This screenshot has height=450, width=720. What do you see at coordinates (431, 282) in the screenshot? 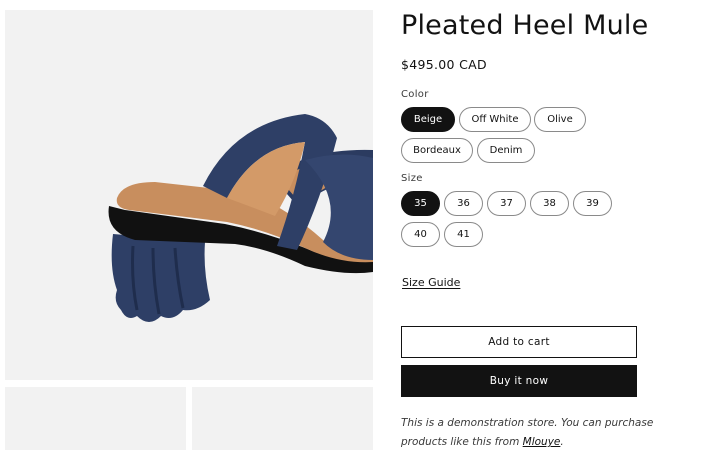
I see `size-guide-link: Size Guide` at bounding box center [431, 282].